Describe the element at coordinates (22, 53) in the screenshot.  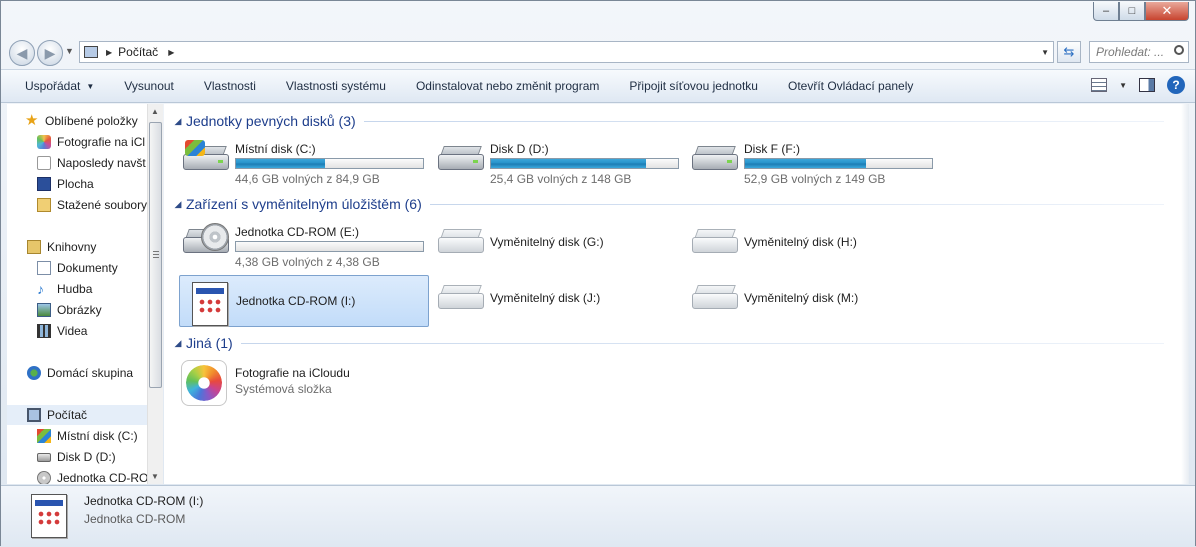
I see `back-button: ◀` at that location.